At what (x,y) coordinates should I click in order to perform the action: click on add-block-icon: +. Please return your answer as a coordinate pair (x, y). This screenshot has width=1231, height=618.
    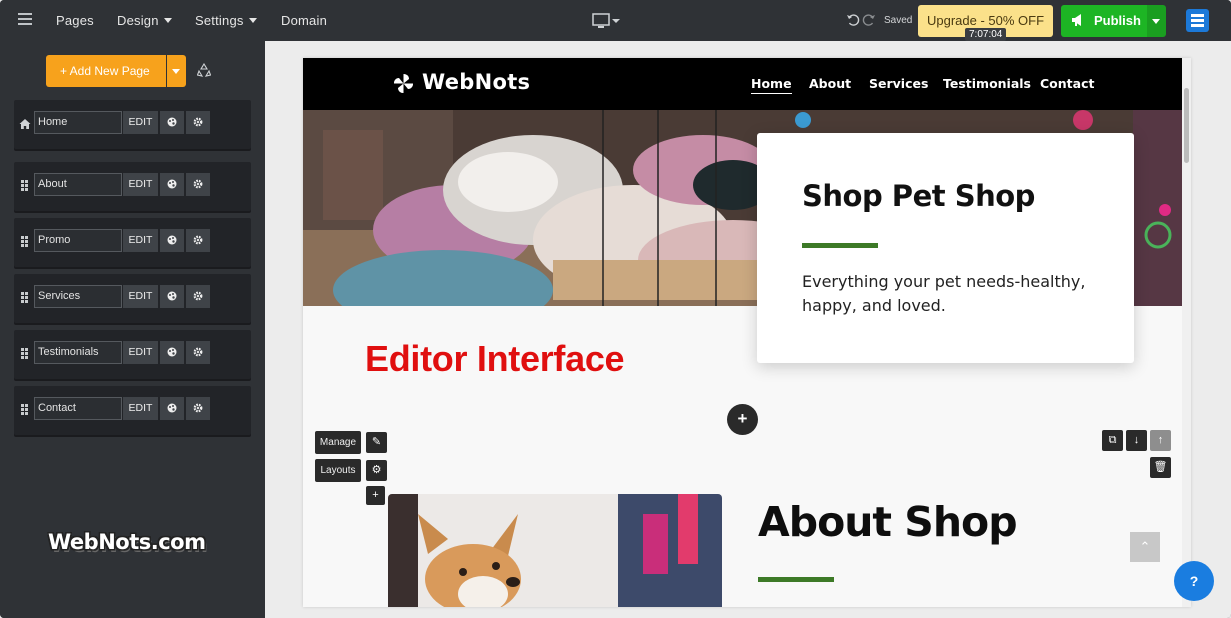
    Looking at the image, I should click on (375, 495).